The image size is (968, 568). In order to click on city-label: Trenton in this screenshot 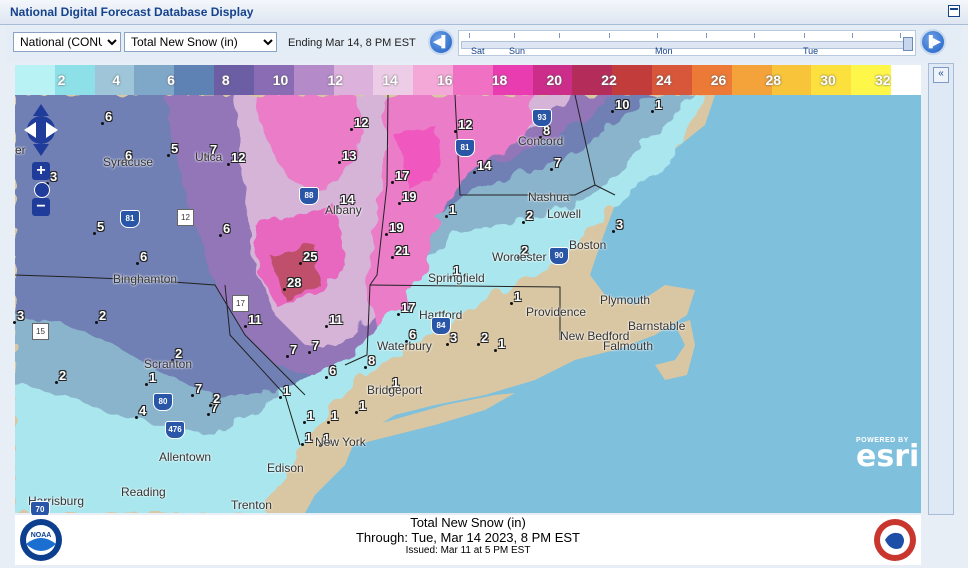, I will do `click(251, 505)`.